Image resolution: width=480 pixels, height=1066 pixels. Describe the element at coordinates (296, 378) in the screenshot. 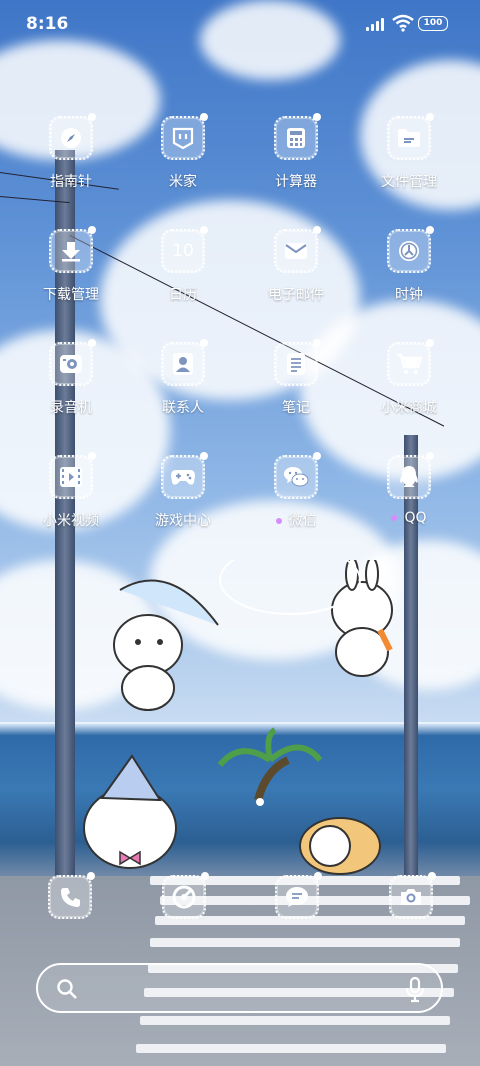

I see `app-notes: 笔记` at that location.